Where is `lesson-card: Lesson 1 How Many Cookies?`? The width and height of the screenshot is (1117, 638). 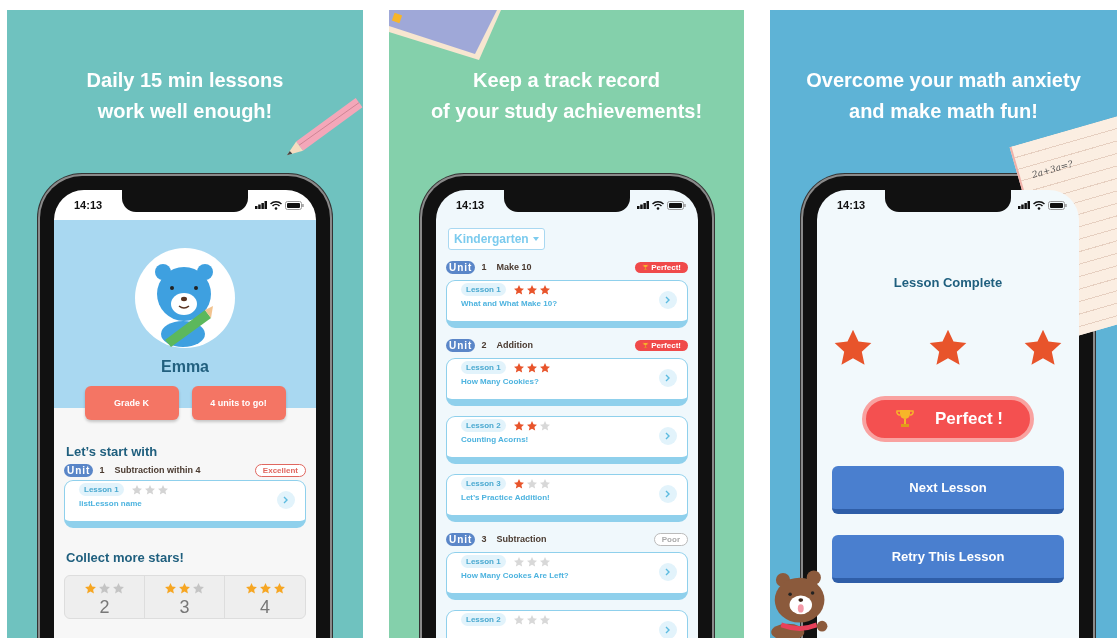 lesson-card: Lesson 1 How Many Cookies? is located at coordinates (567, 382).